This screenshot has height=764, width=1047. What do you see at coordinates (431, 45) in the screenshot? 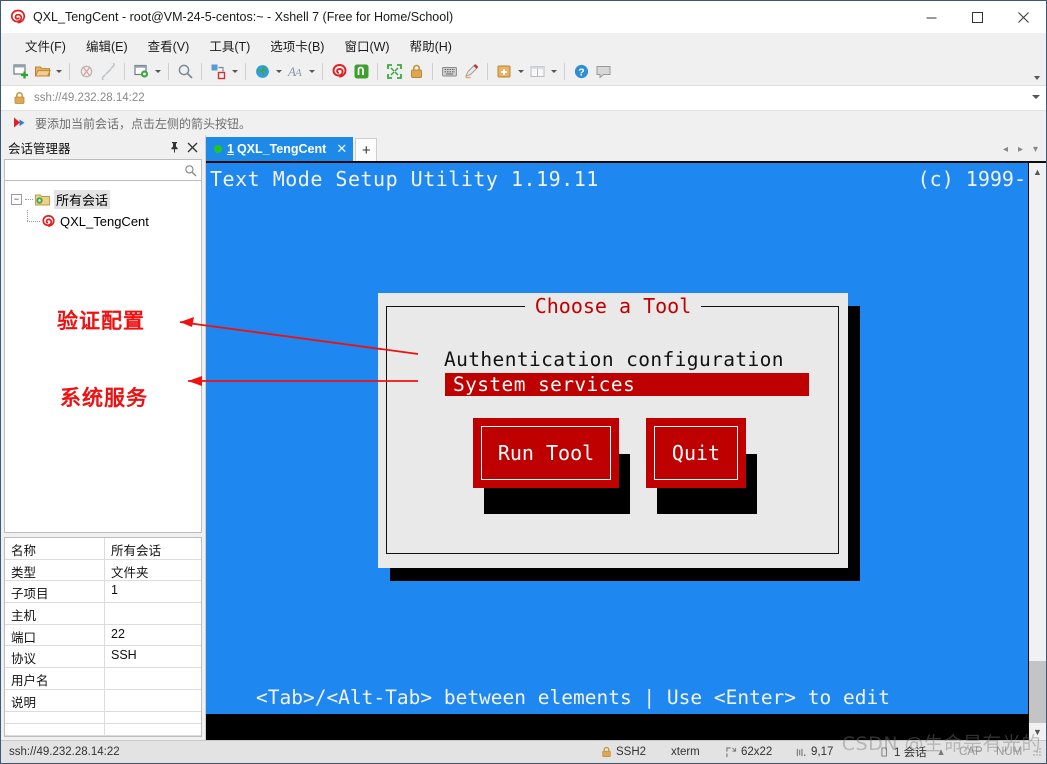
I see `menu-help: 帮助(H)` at bounding box center [431, 45].